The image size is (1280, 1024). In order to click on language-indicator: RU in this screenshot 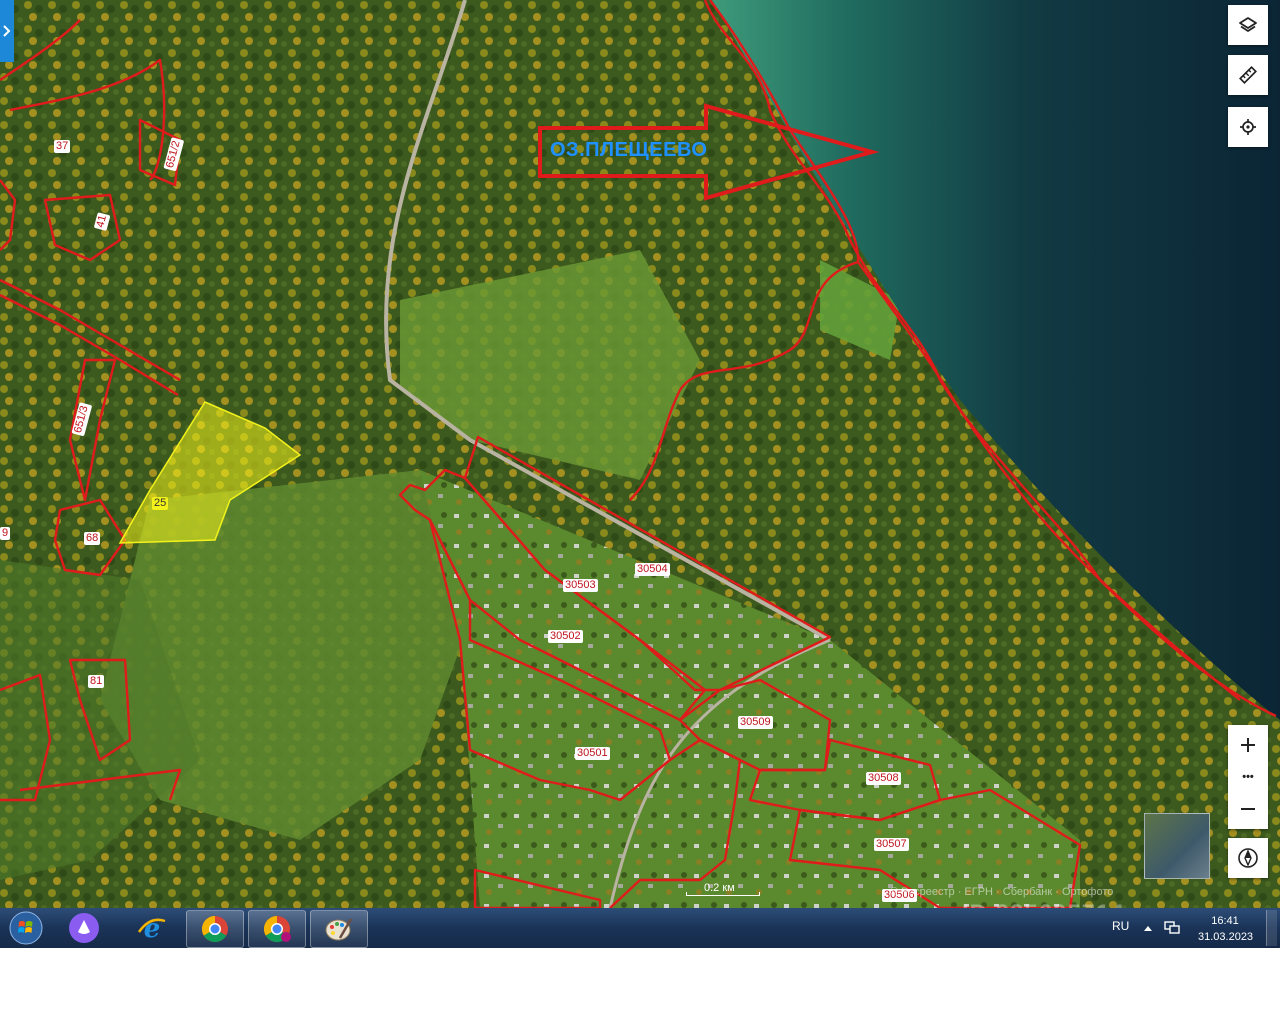, I will do `click(1120, 926)`.